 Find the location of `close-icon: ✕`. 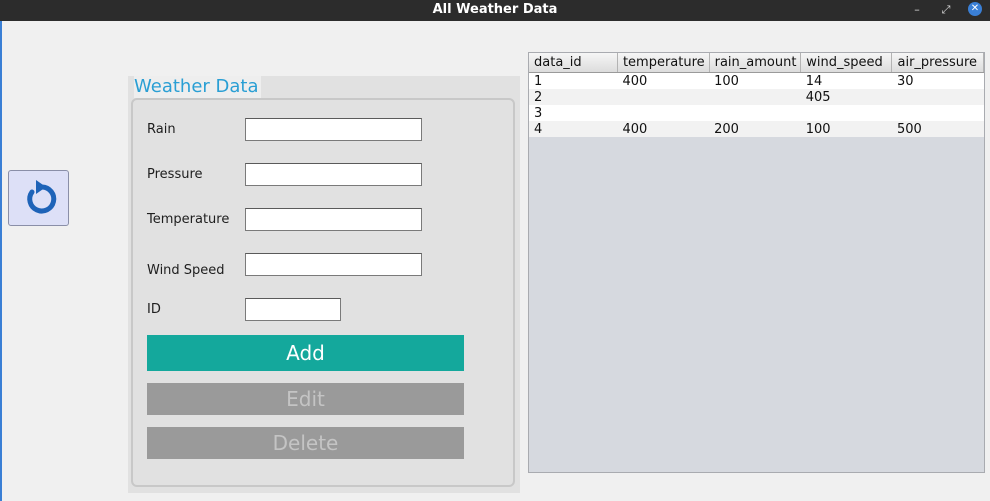

close-icon: ✕ is located at coordinates (975, 9).